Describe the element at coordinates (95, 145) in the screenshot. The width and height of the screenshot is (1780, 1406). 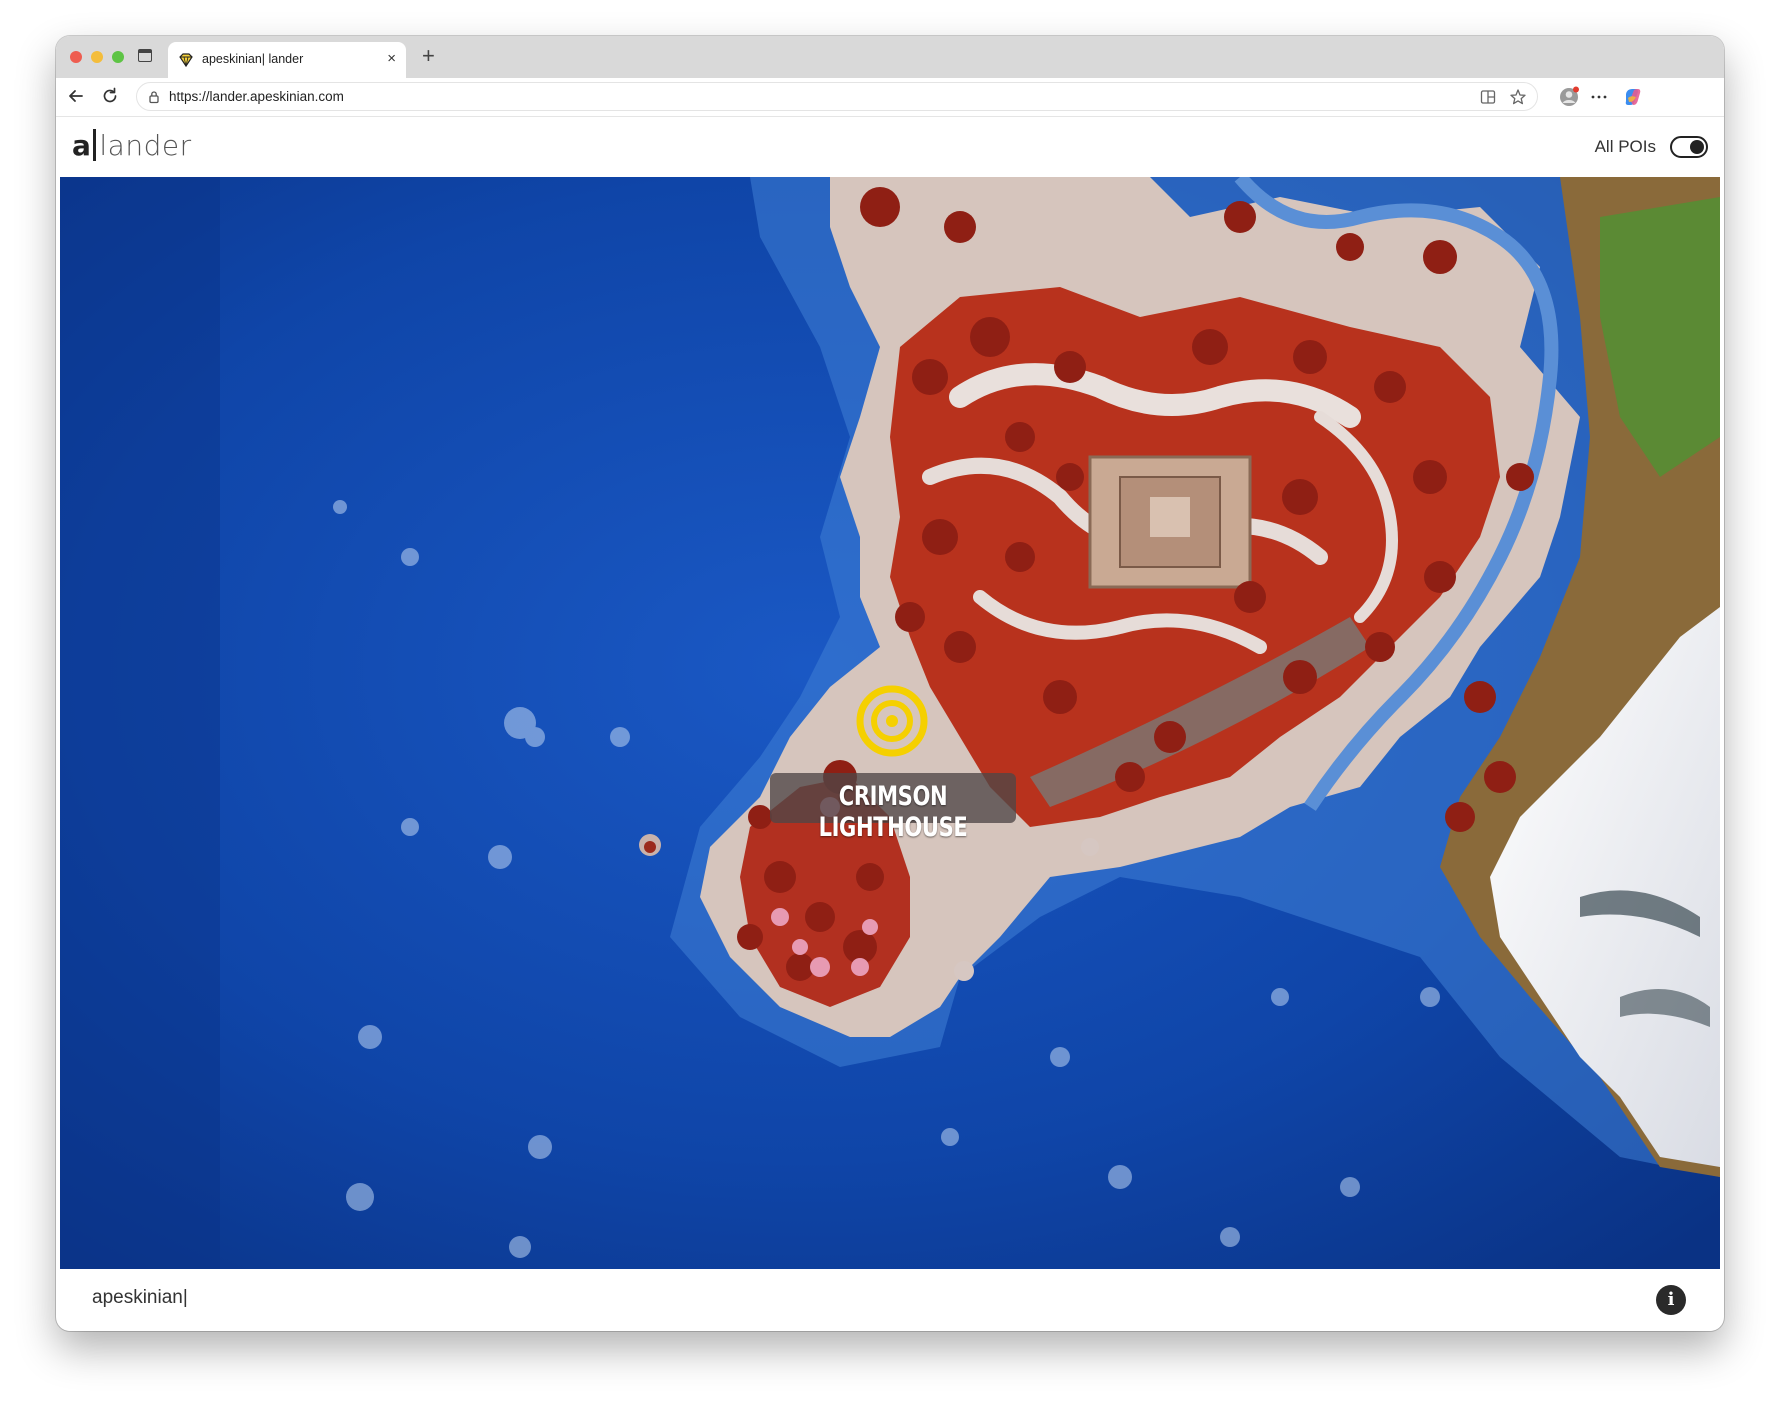
I see `logo-bar` at that location.